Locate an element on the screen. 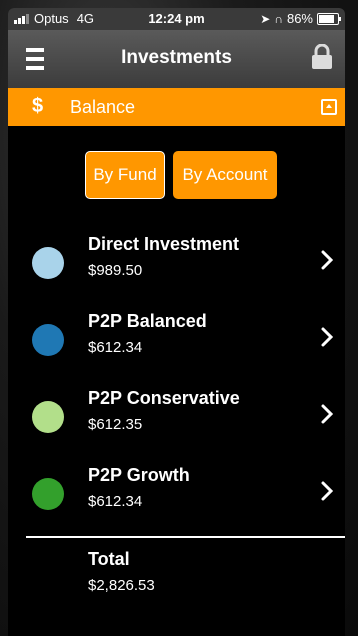 This screenshot has width=358, height=636. balance-bar: $ Balance is located at coordinates (176, 107).